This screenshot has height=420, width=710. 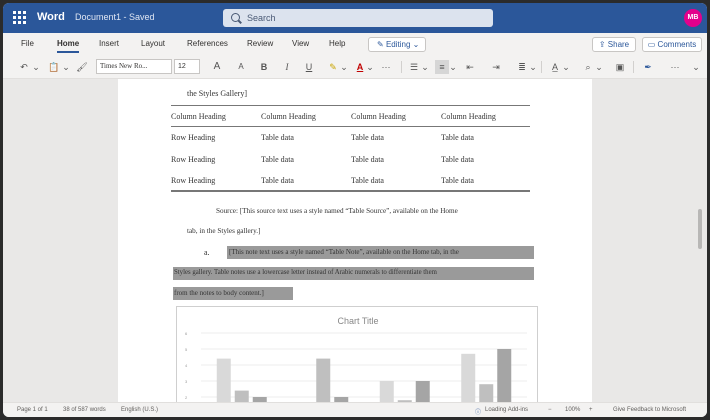 I want to click on y-tick-label: 6, so click(x=186, y=333).